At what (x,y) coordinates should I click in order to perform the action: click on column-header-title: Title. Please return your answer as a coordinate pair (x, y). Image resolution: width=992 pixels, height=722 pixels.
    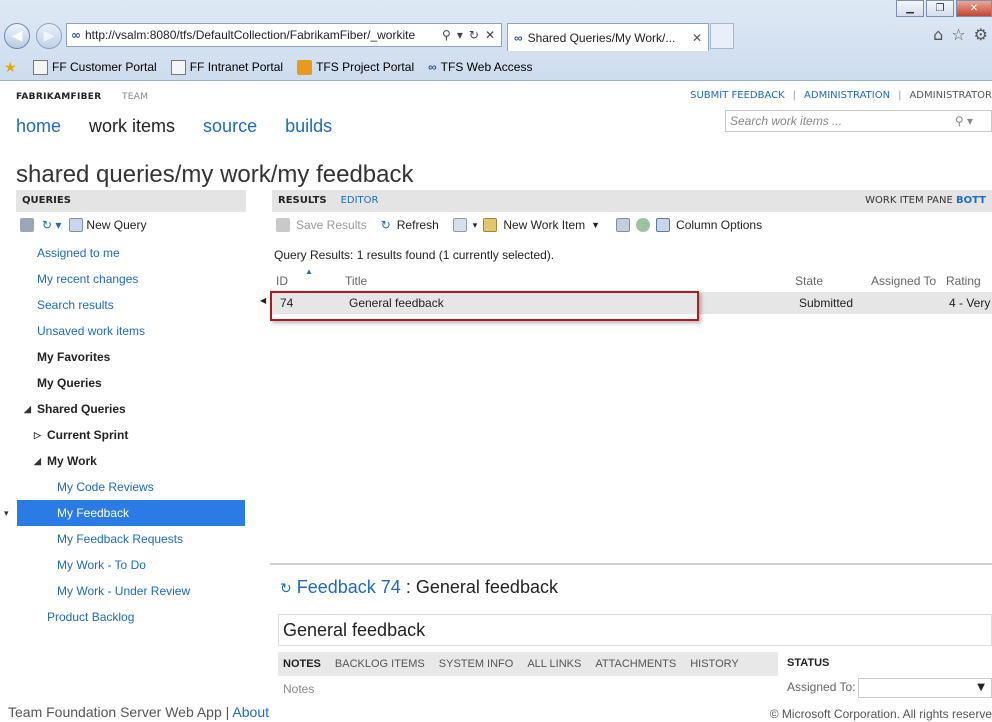
    Looking at the image, I should click on (356, 281).